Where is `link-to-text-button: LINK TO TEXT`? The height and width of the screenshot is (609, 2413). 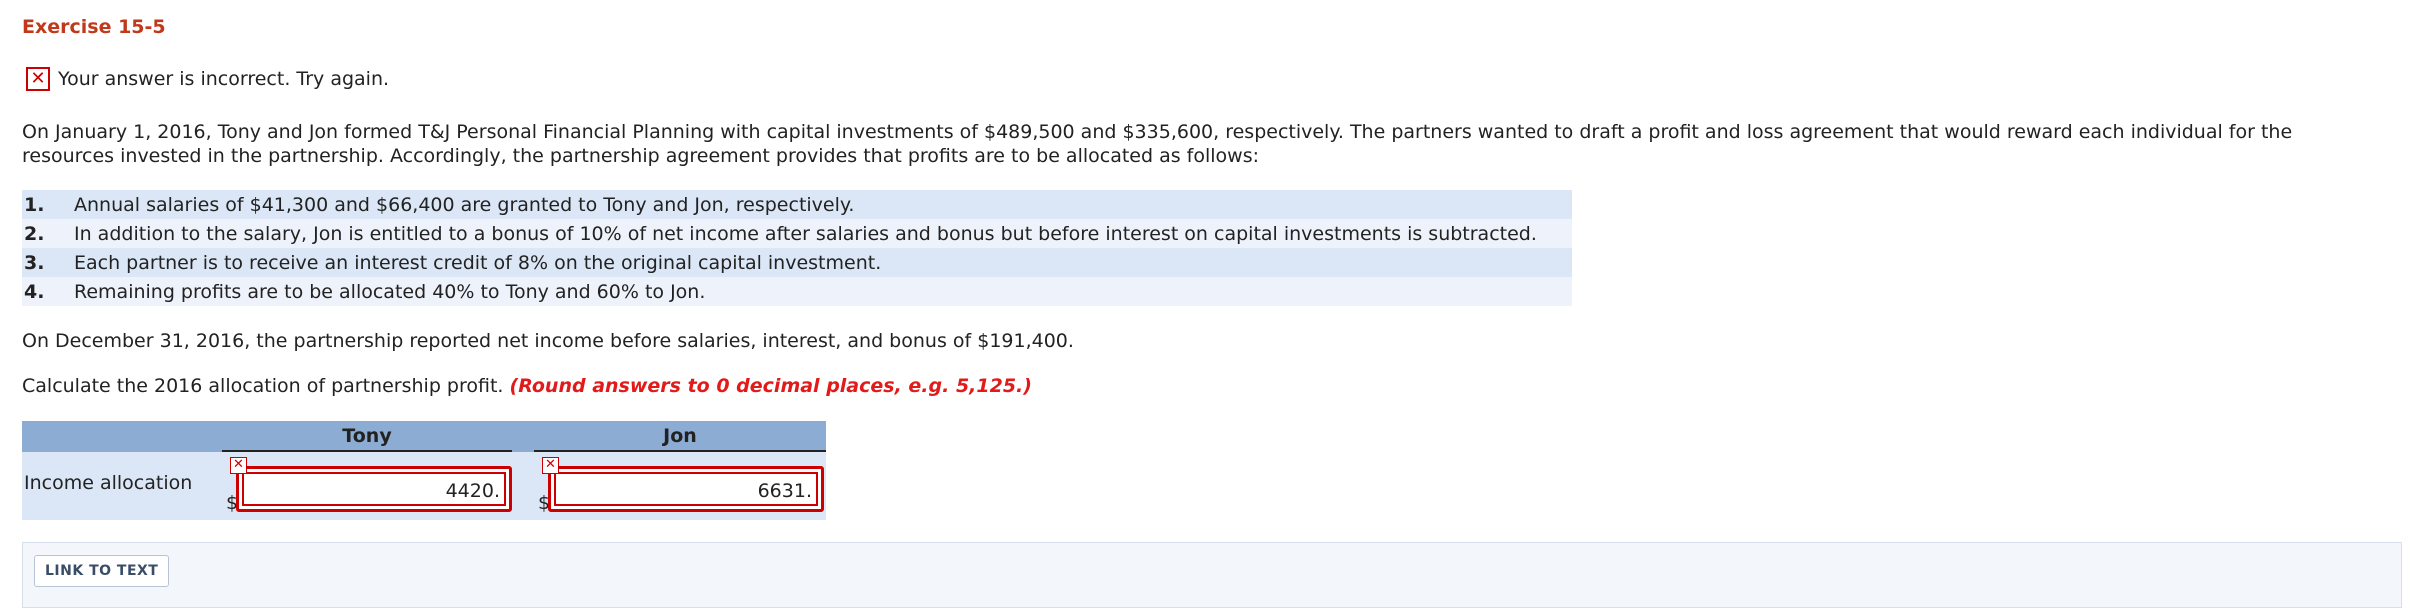 link-to-text-button: LINK TO TEXT is located at coordinates (102, 571).